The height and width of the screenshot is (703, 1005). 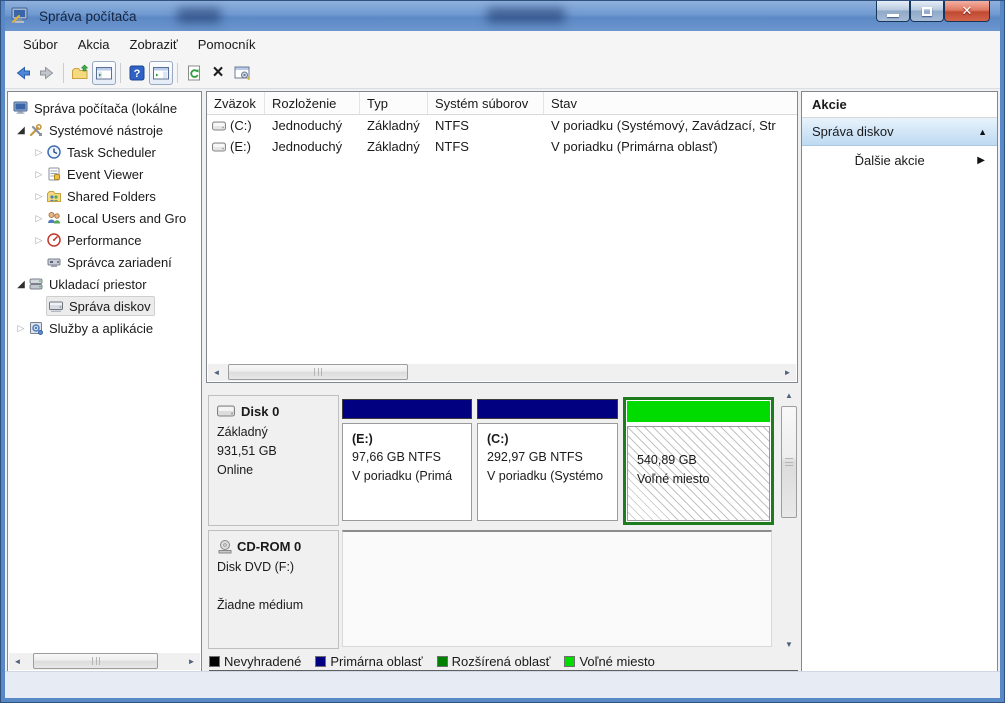 I want to click on volume-layout: Jednoduchý, so click(x=307, y=146).